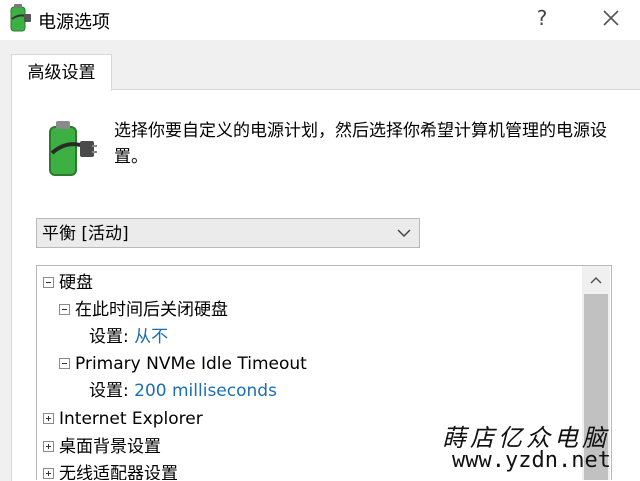  I want to click on watermark-url: www.yzdn.net, so click(531, 460).